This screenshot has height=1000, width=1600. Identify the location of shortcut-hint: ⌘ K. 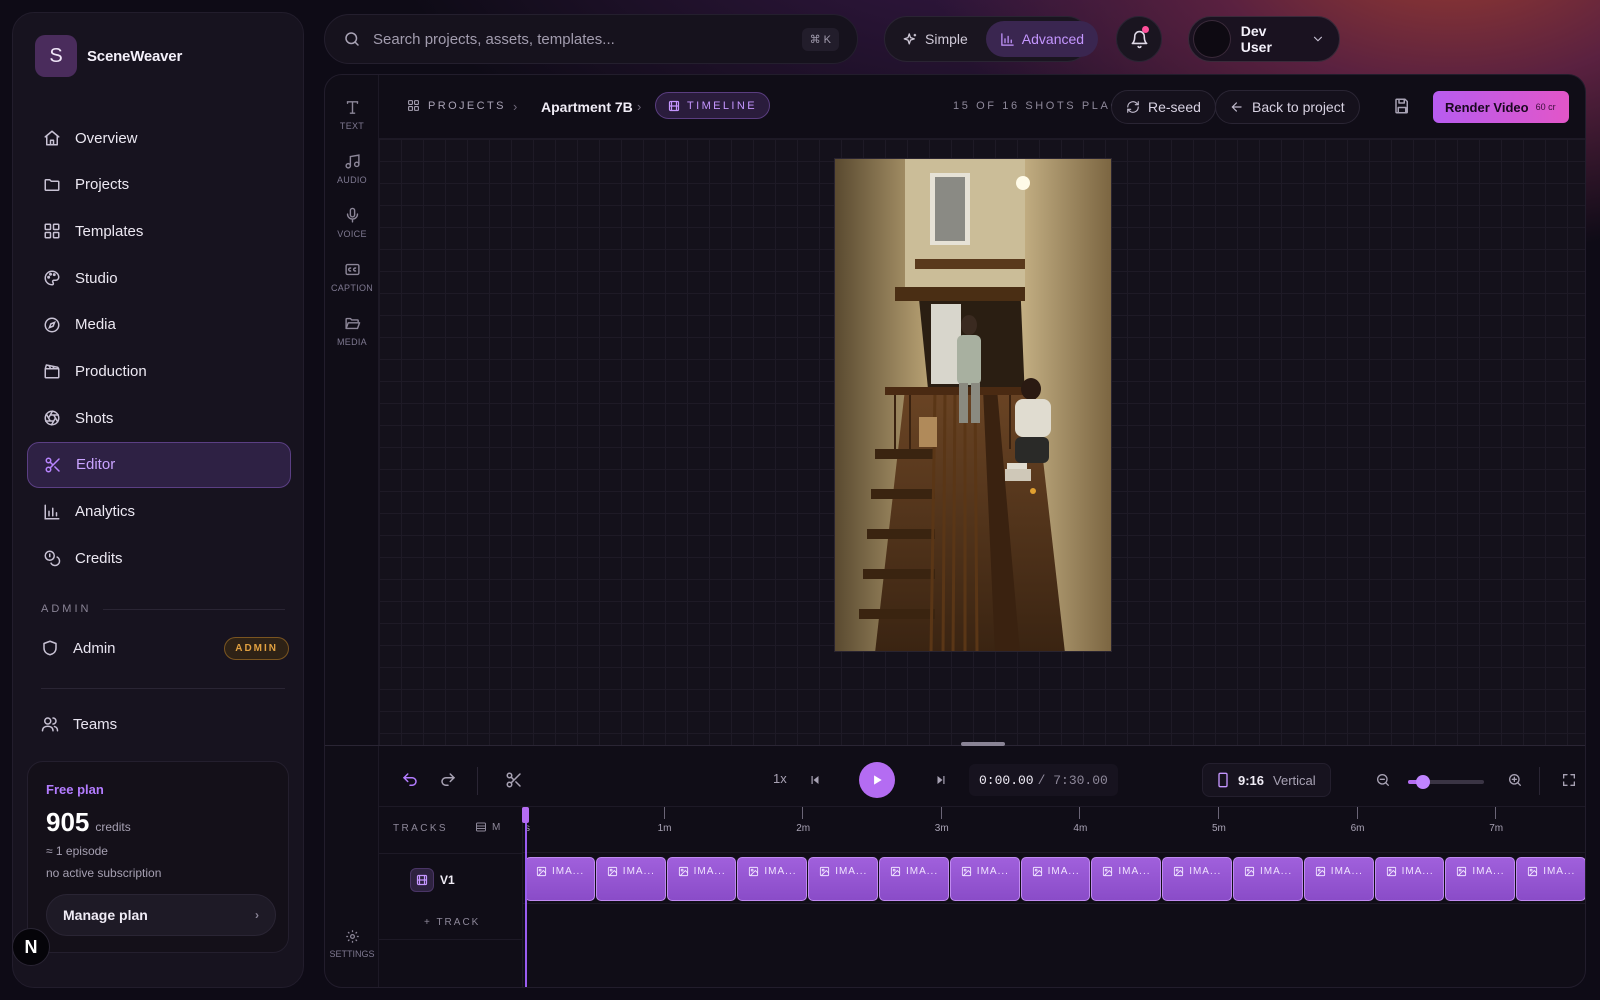
(820, 39).